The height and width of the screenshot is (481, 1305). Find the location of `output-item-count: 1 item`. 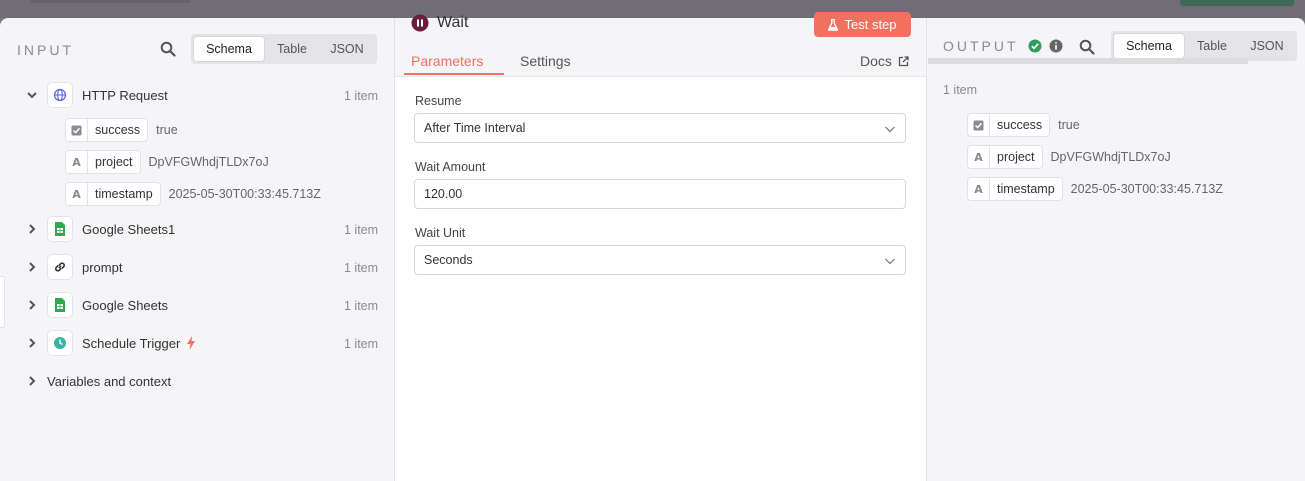

output-item-count: 1 item is located at coordinates (960, 90).